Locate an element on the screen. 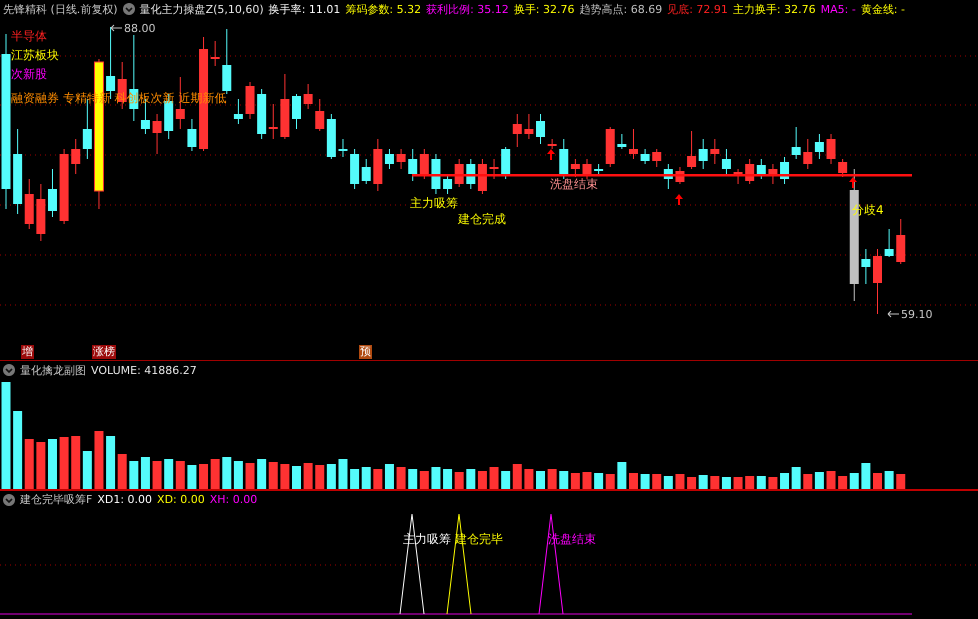  signal-label: 洗盘结束 is located at coordinates (574, 184).